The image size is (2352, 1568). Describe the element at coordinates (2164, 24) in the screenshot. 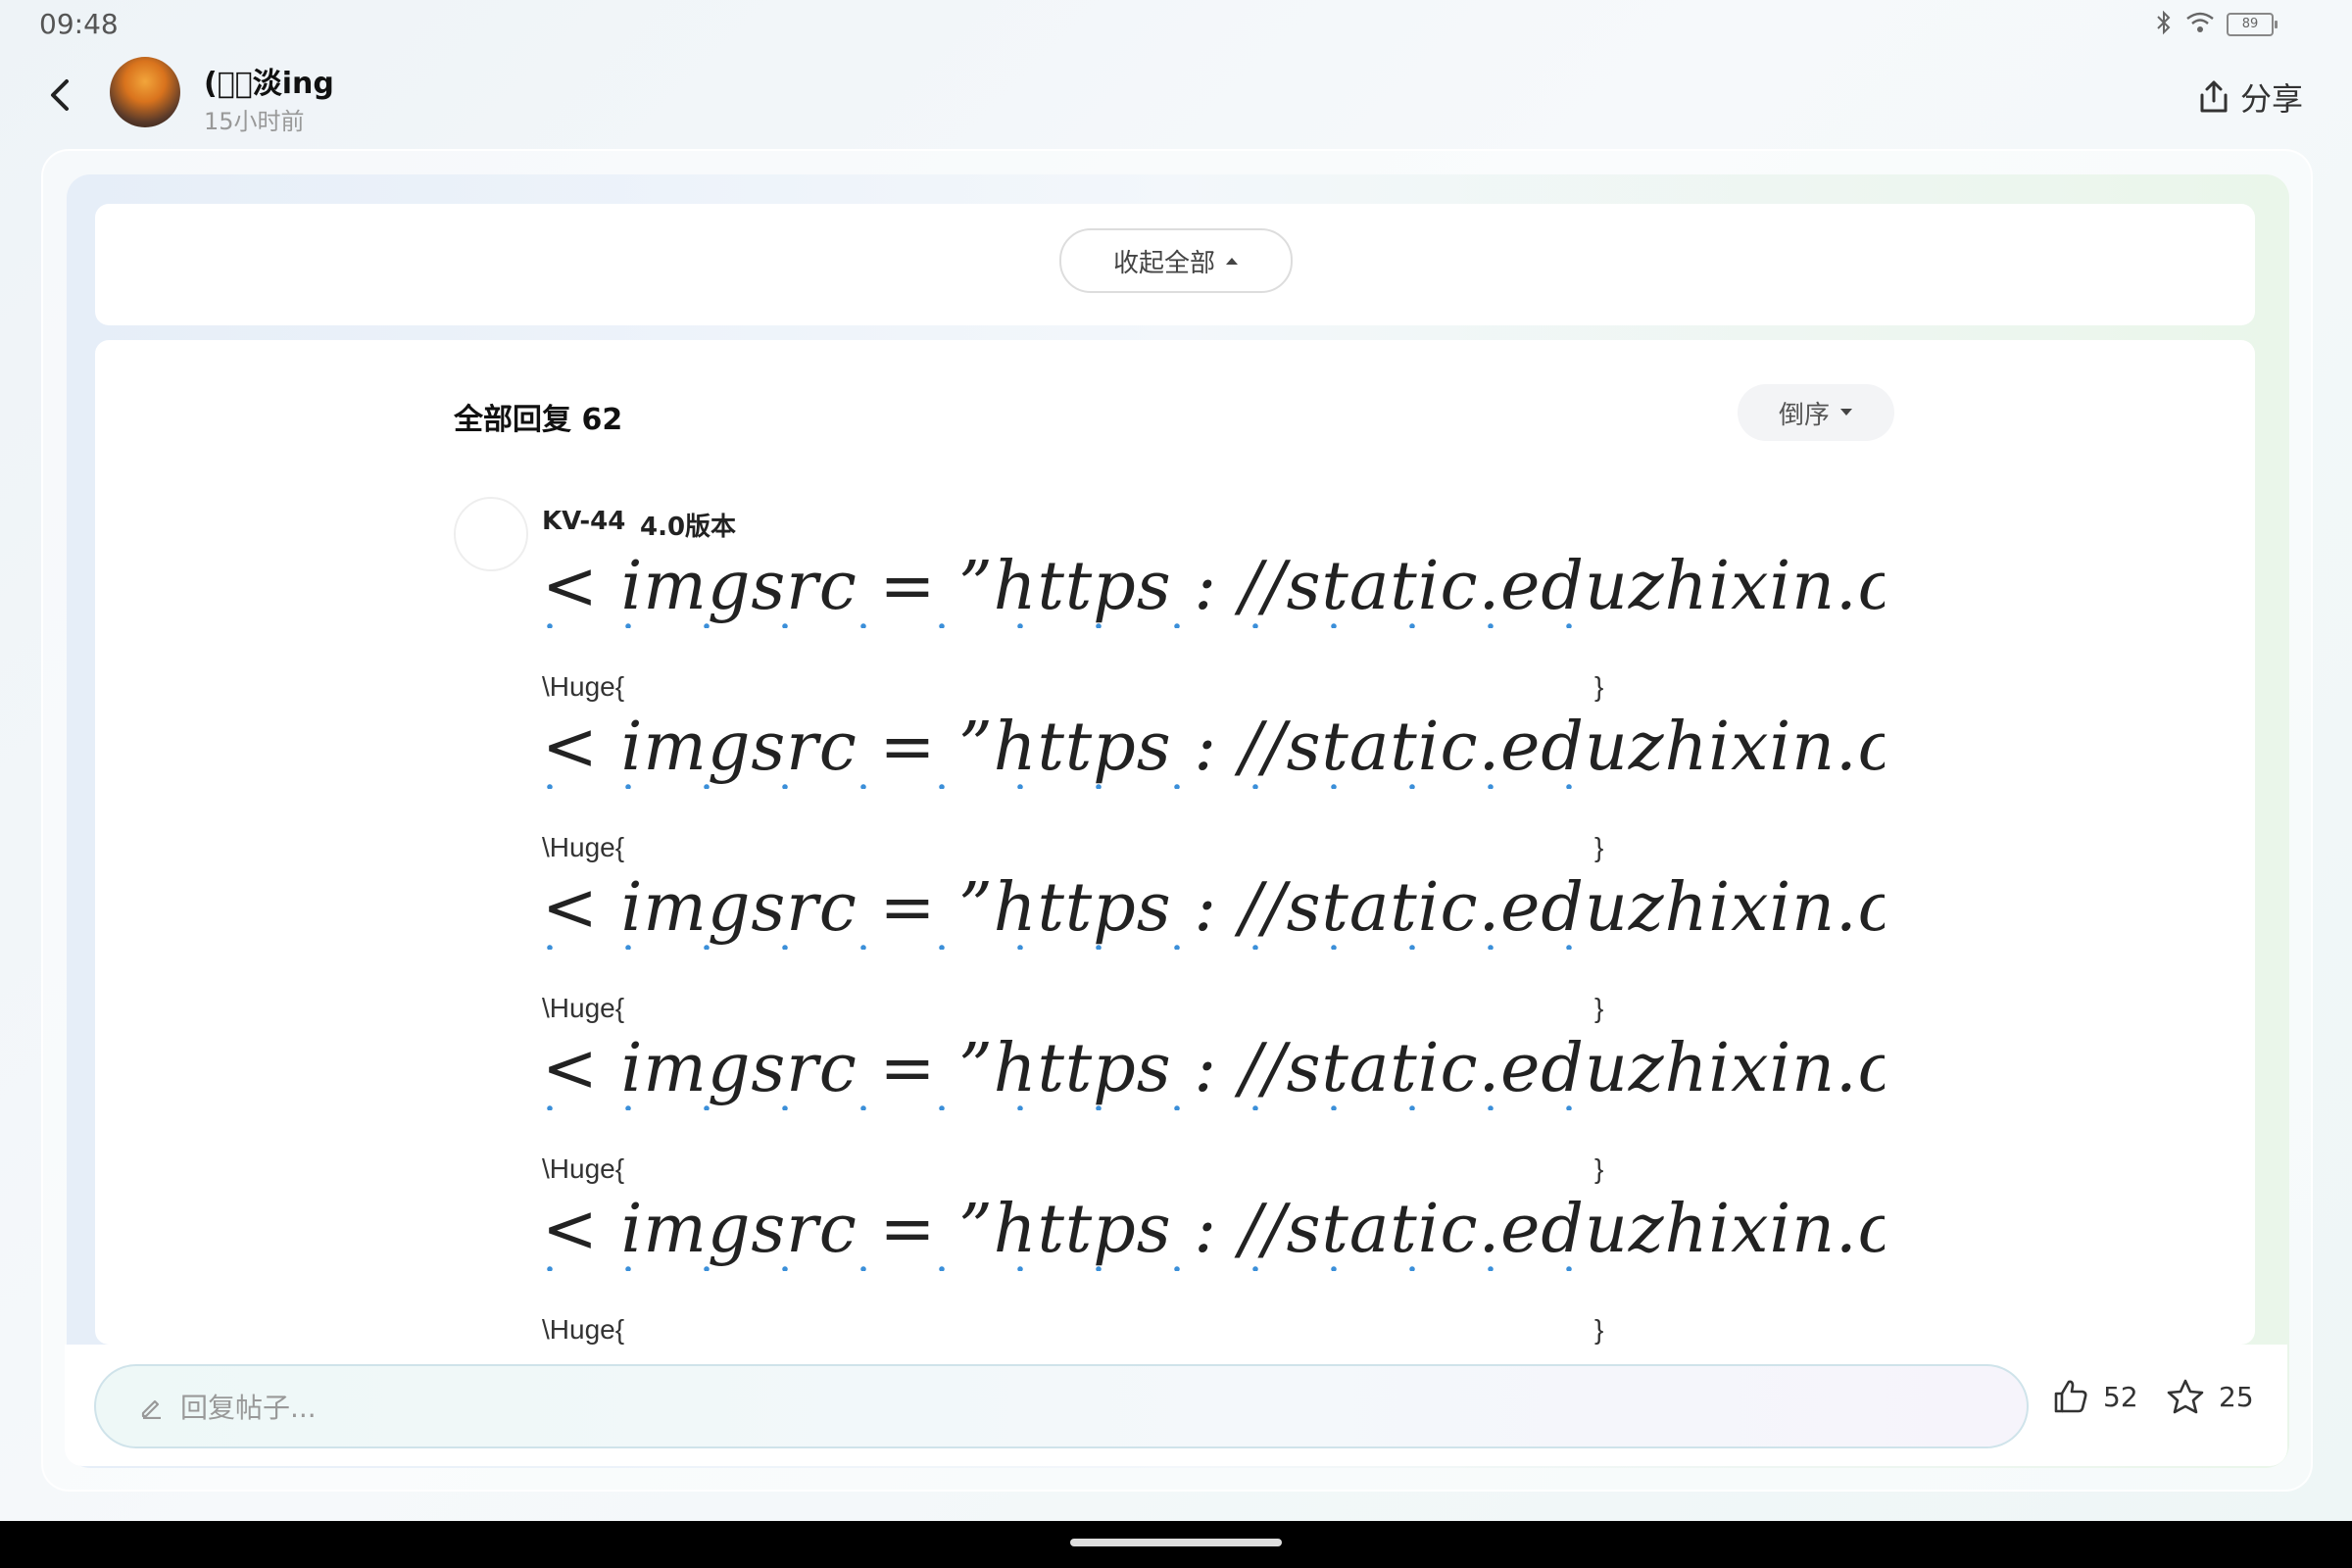

I see `bluetooth-icon` at that location.